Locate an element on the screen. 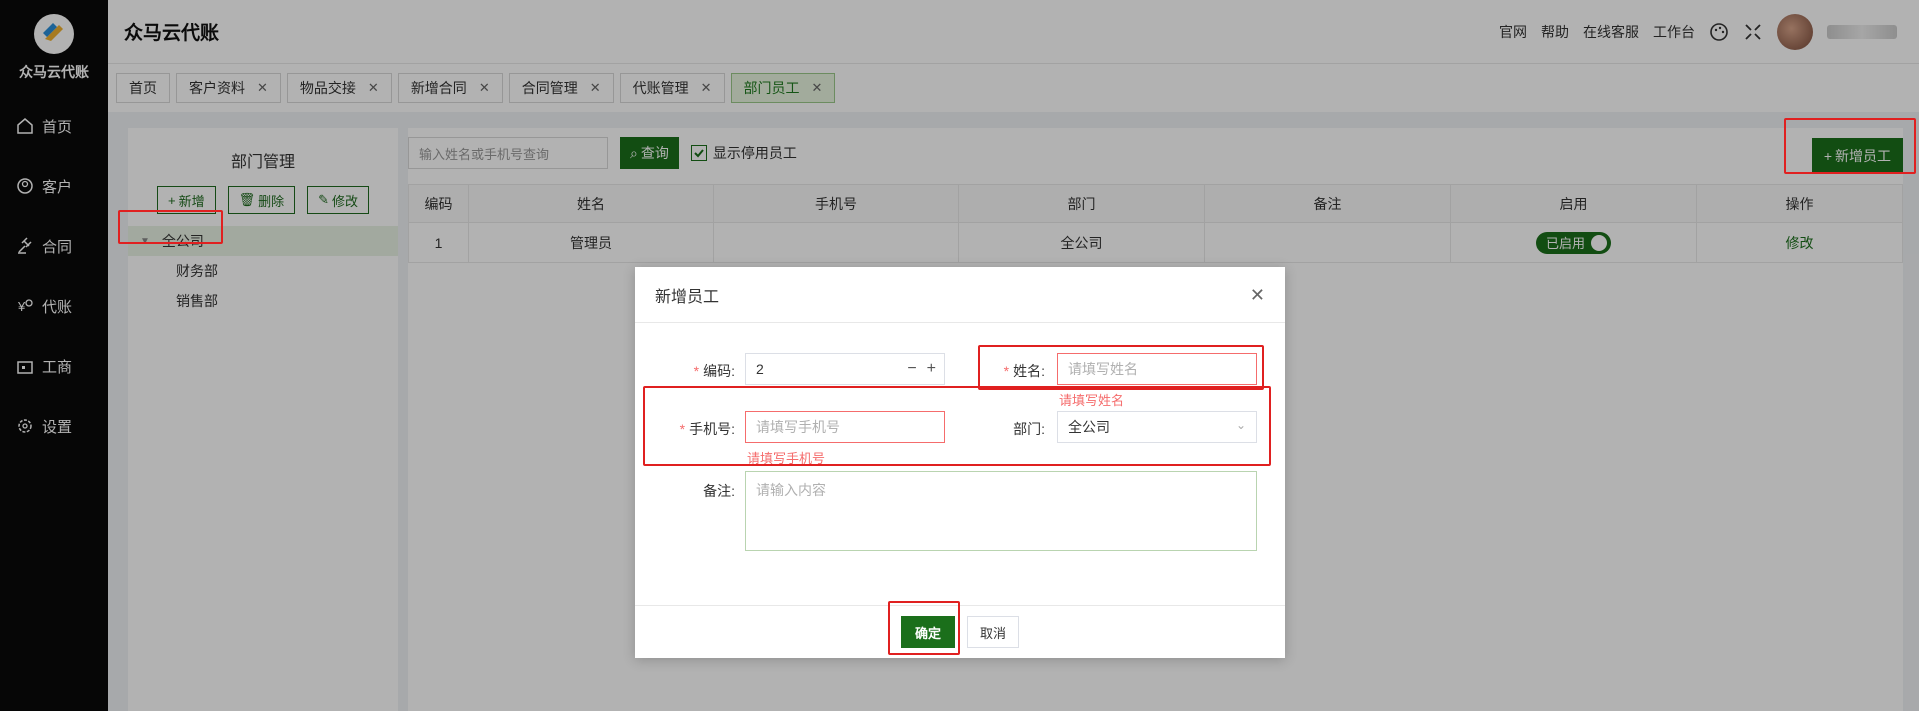  dept-value: 全公司 is located at coordinates (1089, 427).